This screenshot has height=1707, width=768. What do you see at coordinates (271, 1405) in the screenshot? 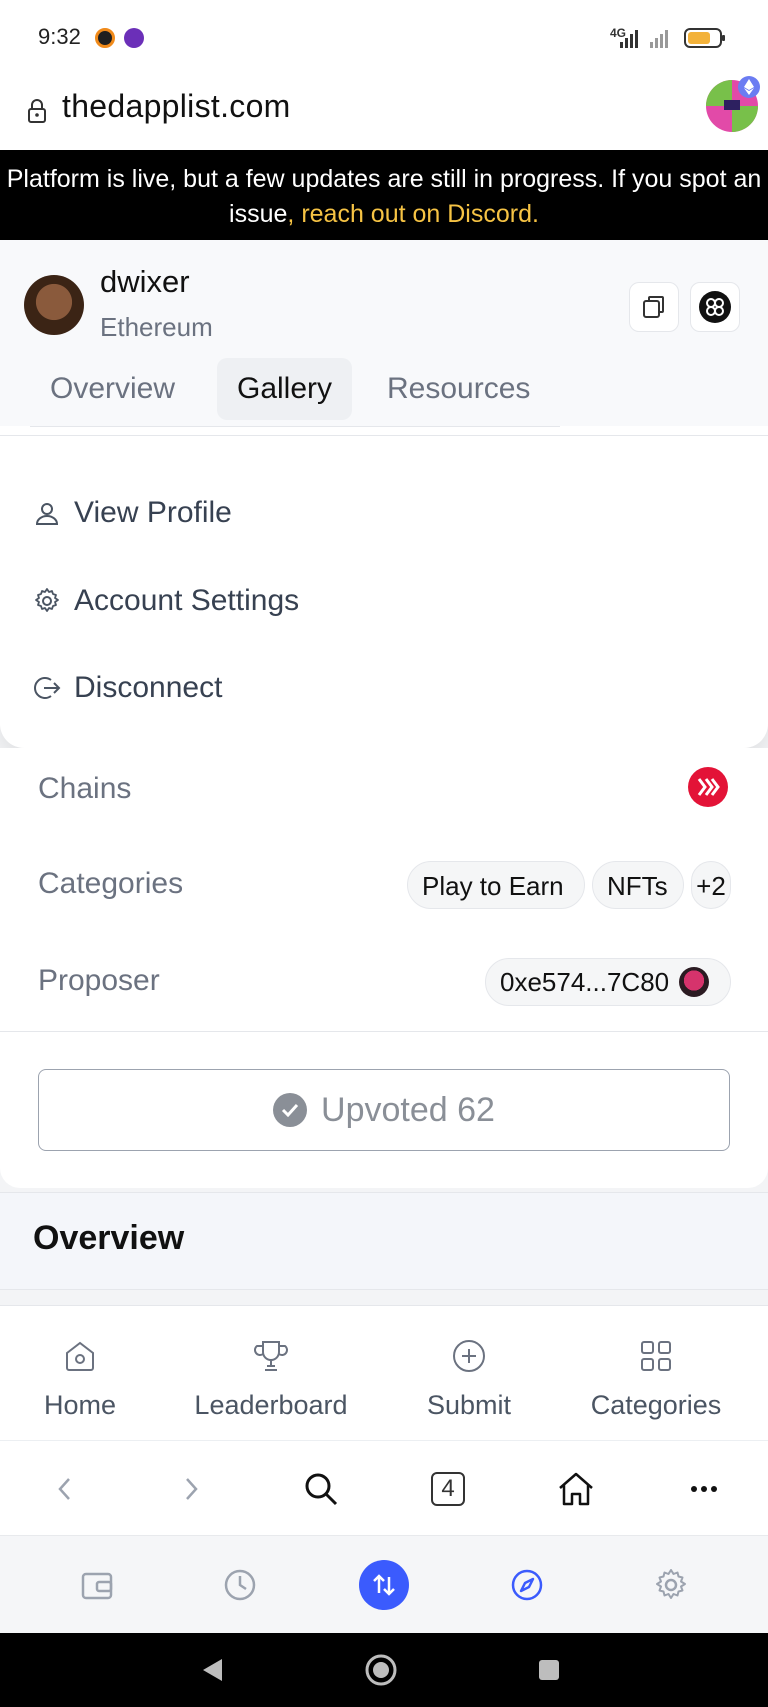
I see `nav-leaderboard-label: Leaderboard` at bounding box center [271, 1405].